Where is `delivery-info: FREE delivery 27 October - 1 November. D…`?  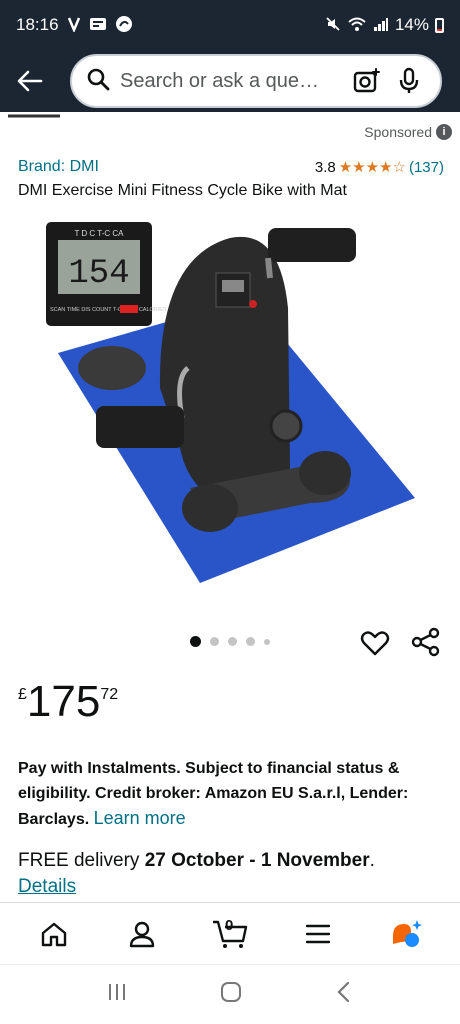
delivery-info: FREE delivery 27 October - 1 November. D… is located at coordinates (228, 874).